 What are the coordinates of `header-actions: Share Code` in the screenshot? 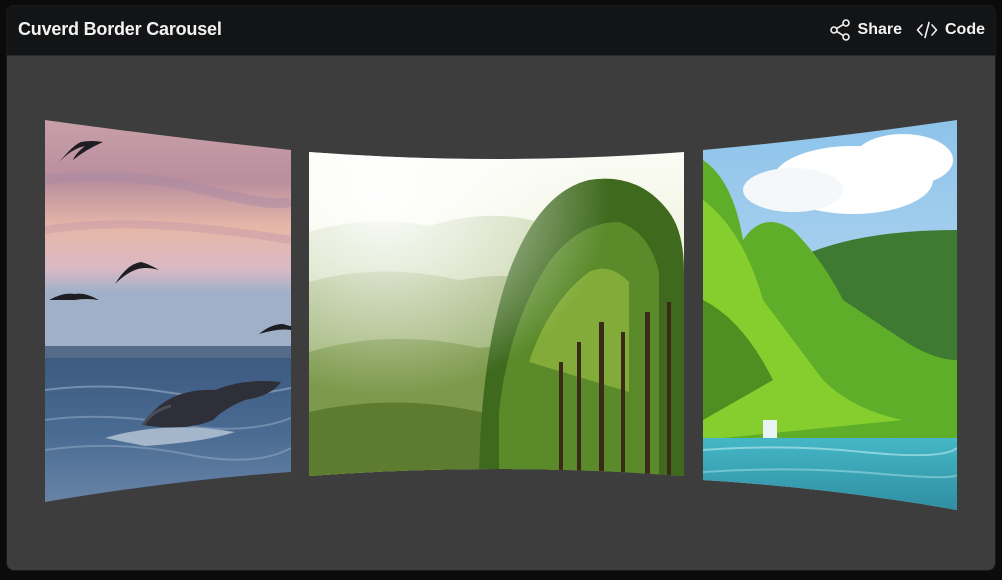 It's located at (907, 30).